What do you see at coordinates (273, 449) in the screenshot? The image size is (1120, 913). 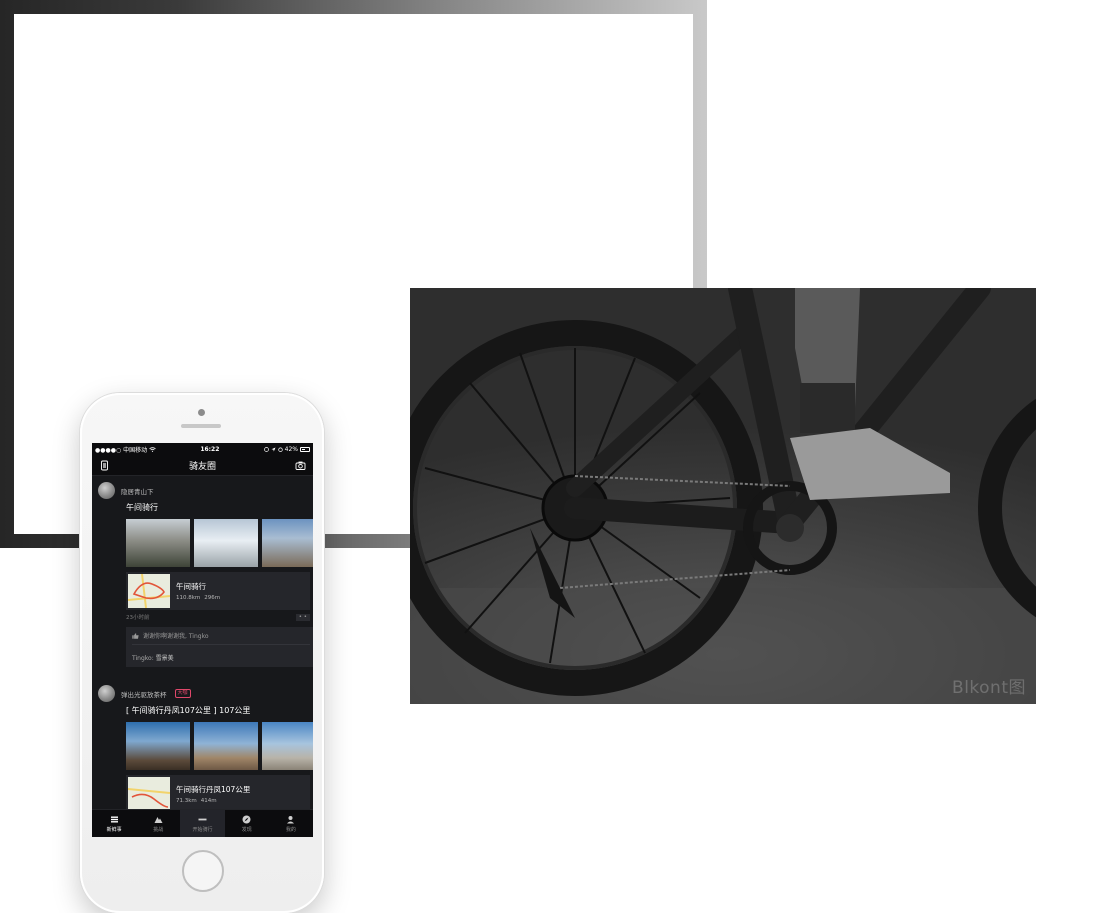 I see `location-arrow-icon` at bounding box center [273, 449].